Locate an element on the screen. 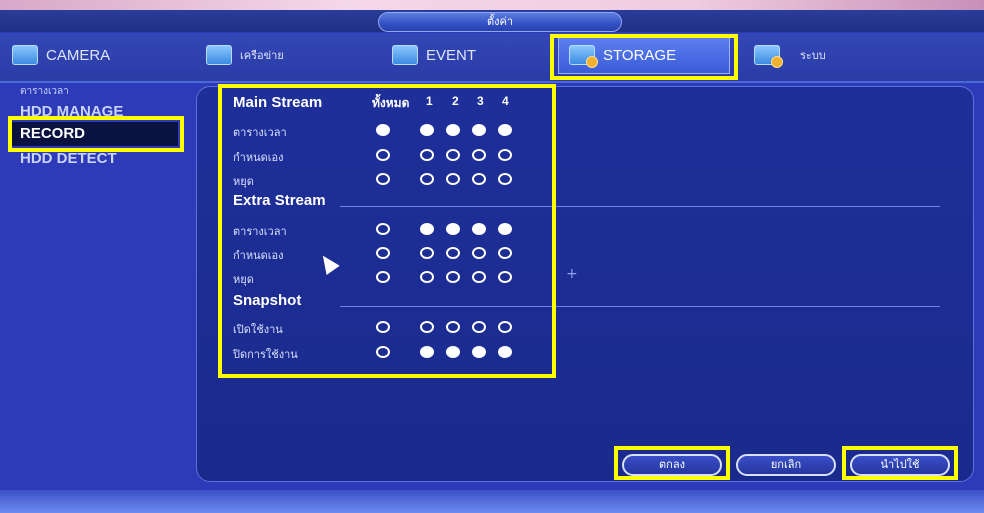 Image resolution: width=984 pixels, height=513 pixels. sidebar-item-record: RECORD is located at coordinates (95, 134).